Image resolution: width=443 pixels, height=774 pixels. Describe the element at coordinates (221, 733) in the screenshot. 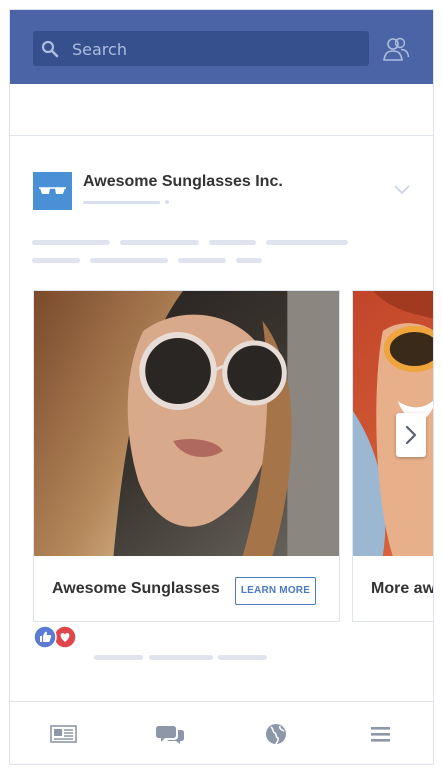

I see `bottom-tab-bar` at that location.